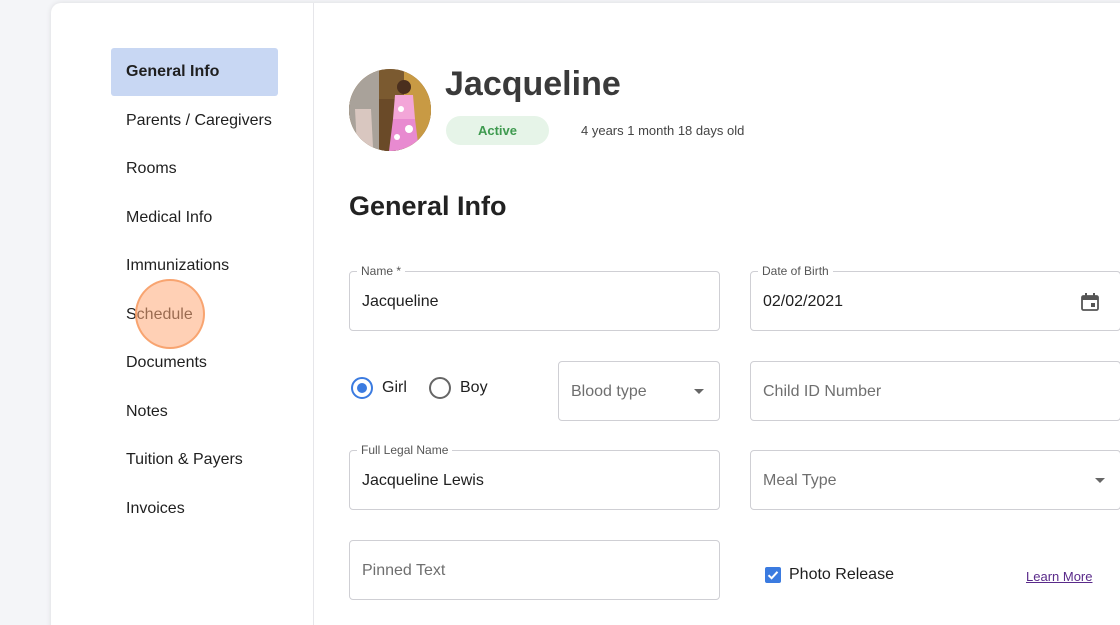 The image size is (1120, 625). What do you see at coordinates (533, 84) in the screenshot?
I see `child-name: Jacqueline` at bounding box center [533, 84].